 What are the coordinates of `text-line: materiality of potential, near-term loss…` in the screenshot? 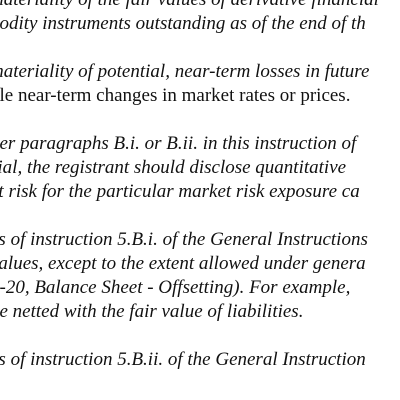 It's located at (185, 71).